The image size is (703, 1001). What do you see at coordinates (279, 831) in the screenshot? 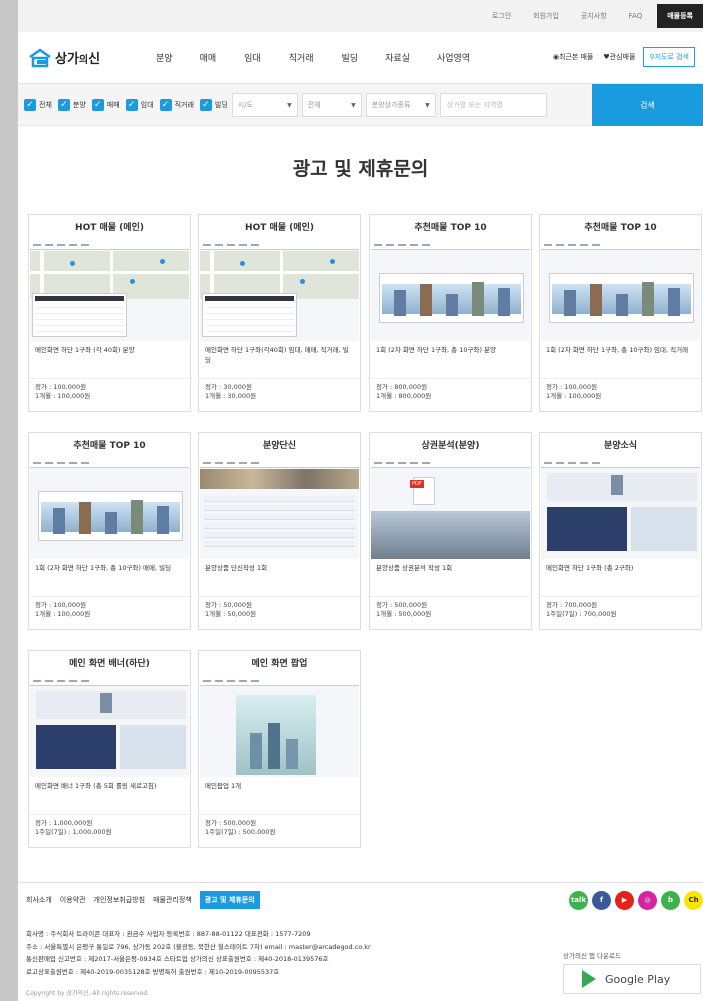
I see `card-price: 정가 : 500,000원 1주일(7일) : 500,000원` at bounding box center [279, 831].